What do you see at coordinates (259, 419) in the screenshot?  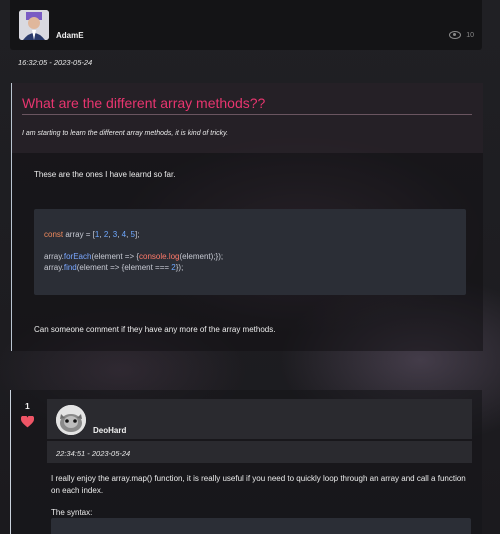 I see `answer-header: DeoHard` at bounding box center [259, 419].